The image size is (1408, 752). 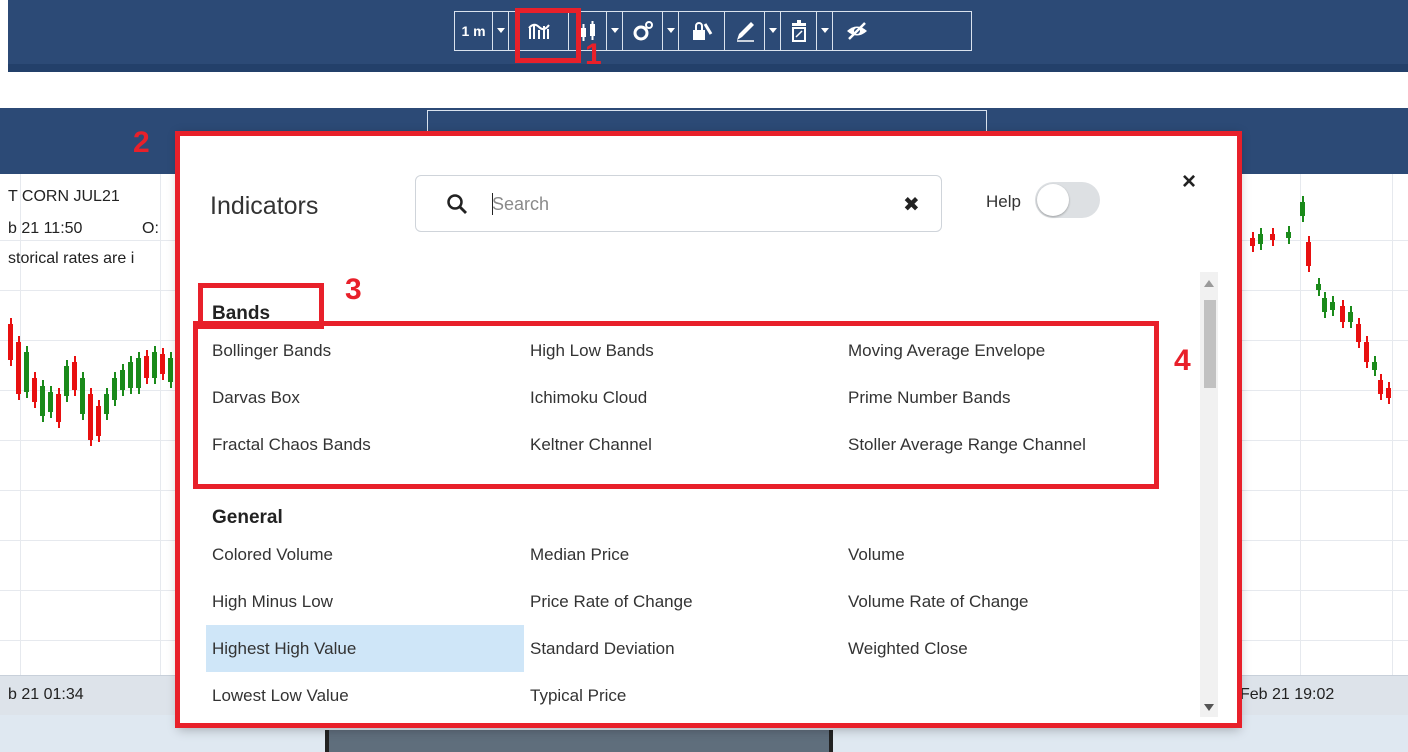 I want to click on draw-pen-icon, so click(x=745, y=32).